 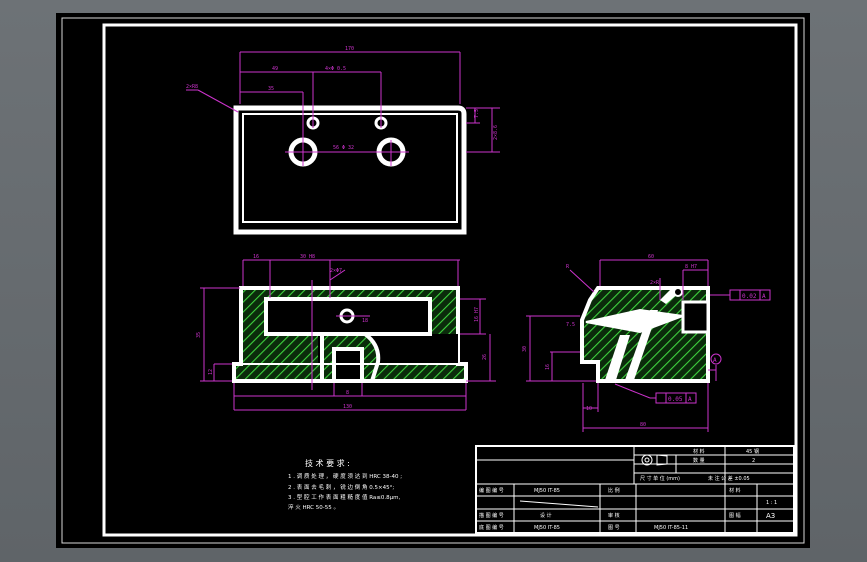 What do you see at coordinates (313, 507) in the screenshot?
I see `tech-req-line-4: 淬 火 HRC 50-55 。` at bounding box center [313, 507].